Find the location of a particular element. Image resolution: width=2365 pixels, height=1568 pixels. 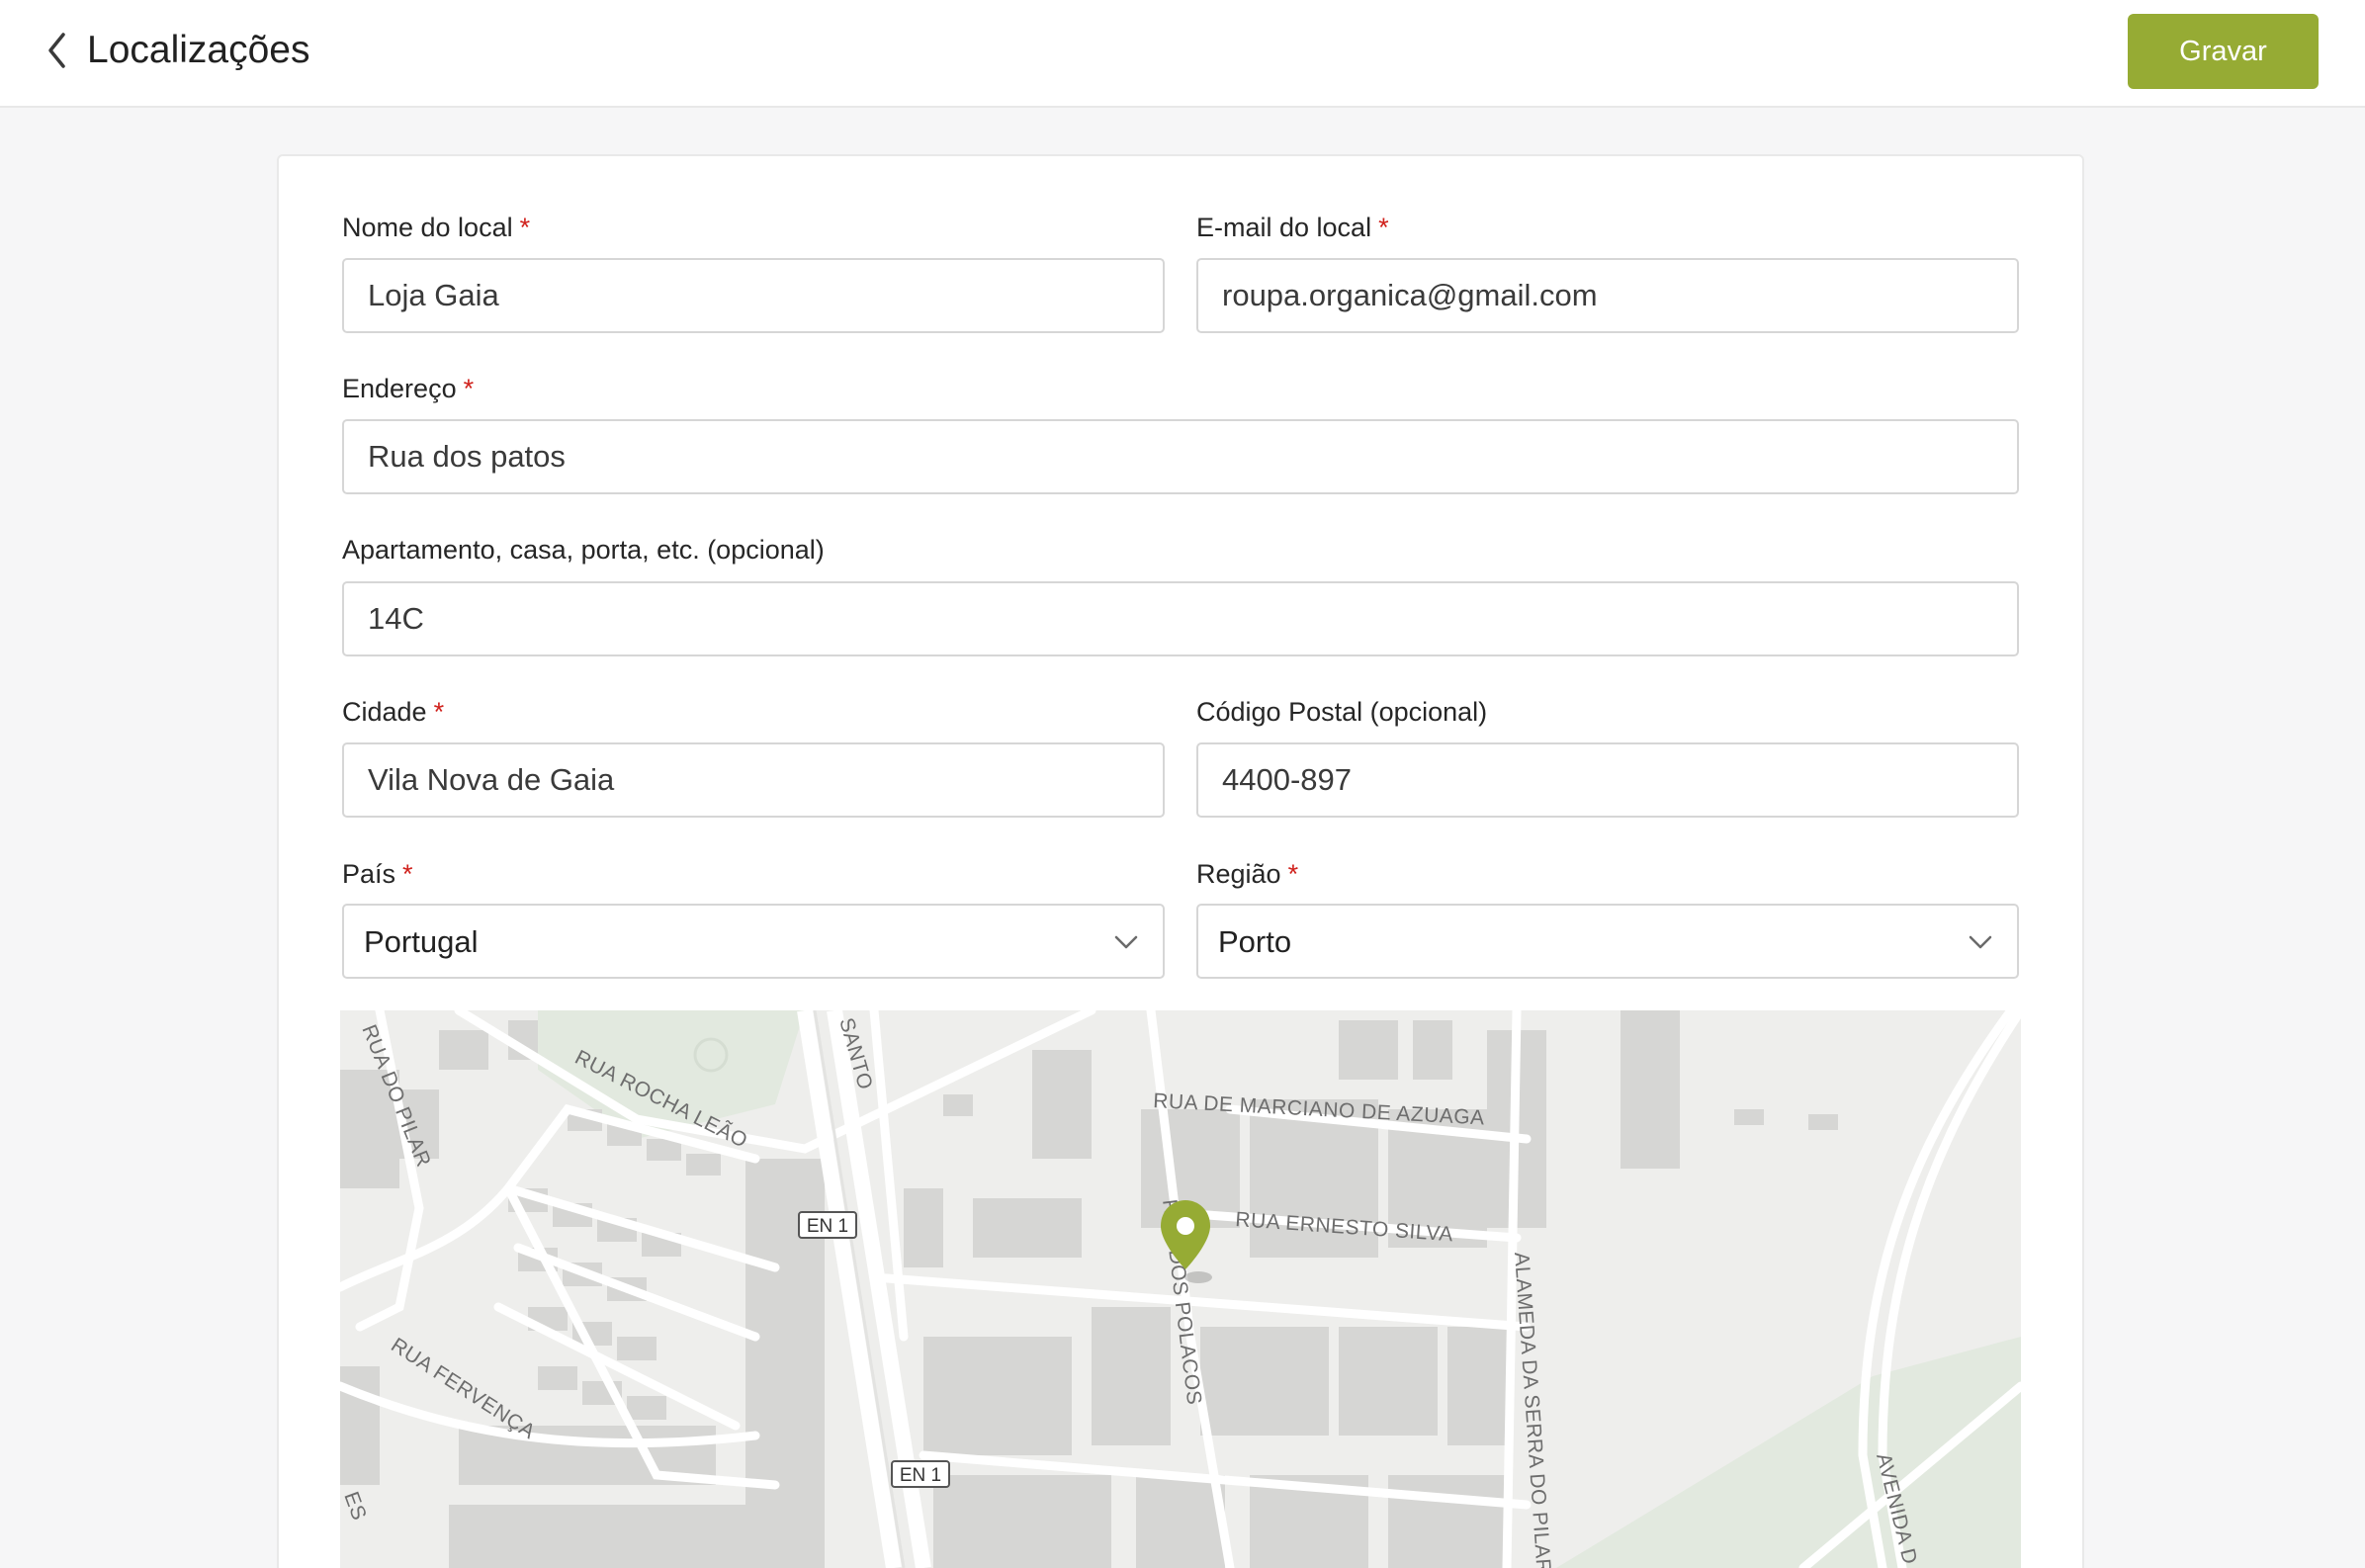

country-label: País * is located at coordinates (377, 874).